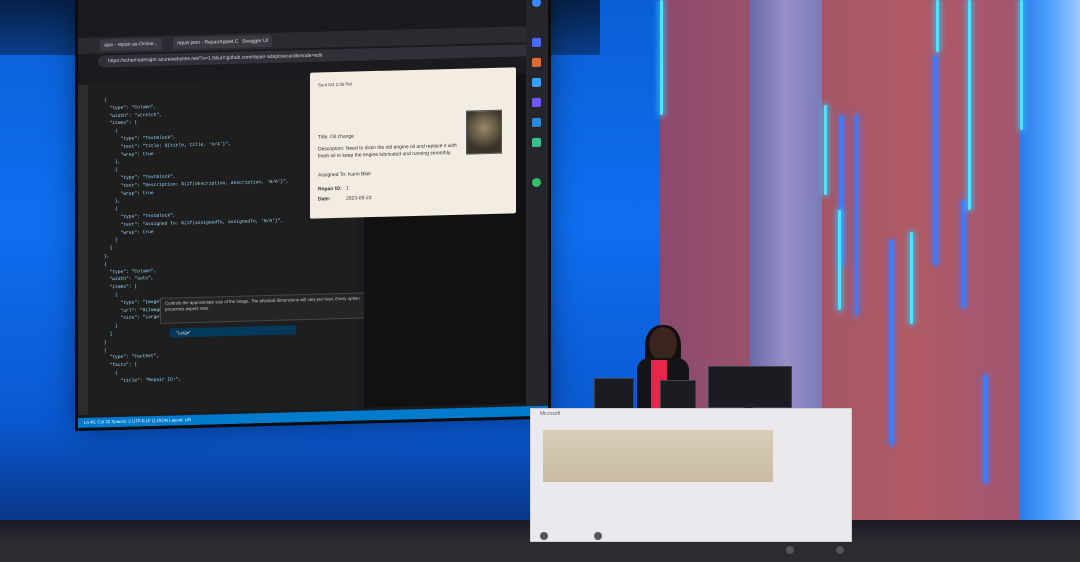 This screenshot has width=1080, height=562. Describe the element at coordinates (344, 175) in the screenshot. I see `card-assigned: Assigned To: Karin Blair` at that location.